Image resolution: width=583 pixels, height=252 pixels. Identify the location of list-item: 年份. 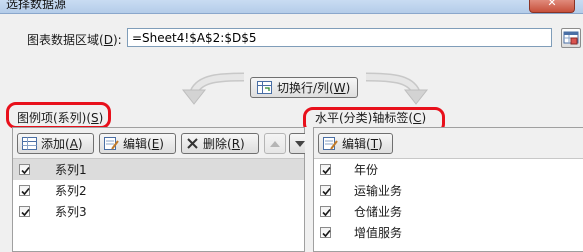
(448, 169).